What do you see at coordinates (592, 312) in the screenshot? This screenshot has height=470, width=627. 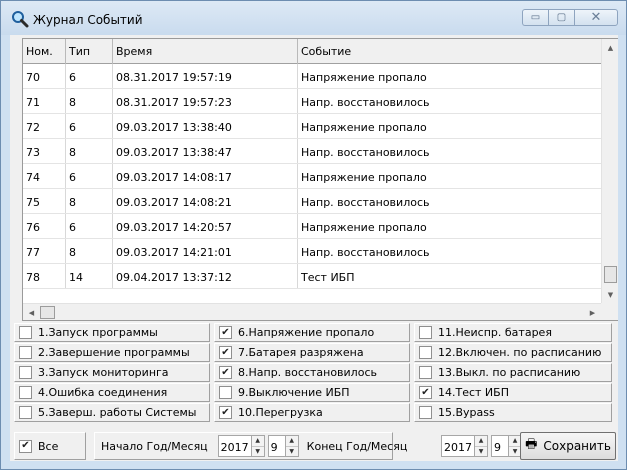 I see `scroll-right-icon: ▶` at bounding box center [592, 312].